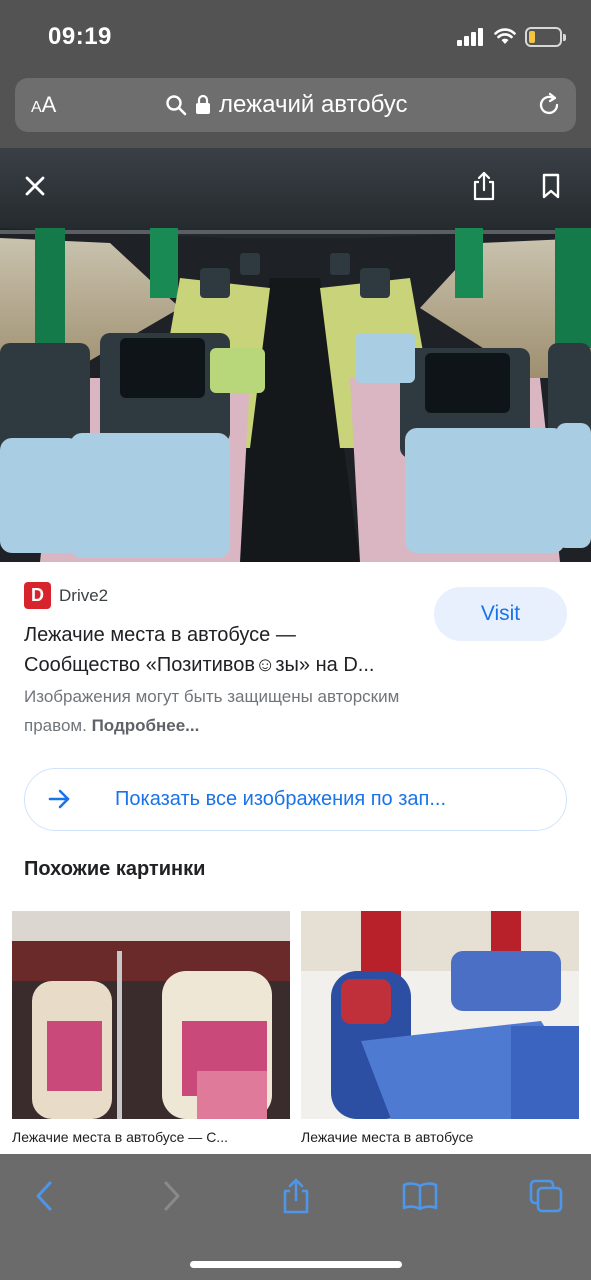 This screenshot has height=1280, width=591. I want to click on save-button, so click(551, 186).